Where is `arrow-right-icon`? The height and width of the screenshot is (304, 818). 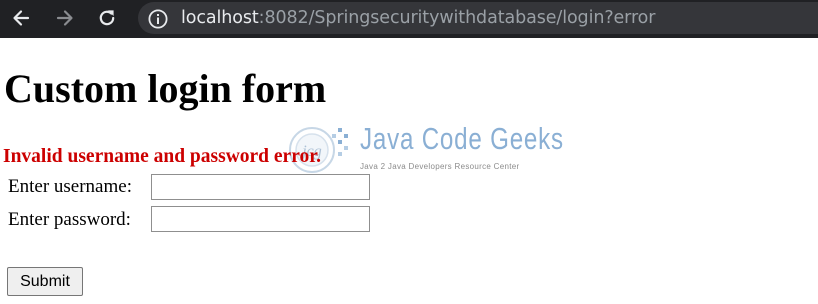 arrow-right-icon is located at coordinates (64, 18).